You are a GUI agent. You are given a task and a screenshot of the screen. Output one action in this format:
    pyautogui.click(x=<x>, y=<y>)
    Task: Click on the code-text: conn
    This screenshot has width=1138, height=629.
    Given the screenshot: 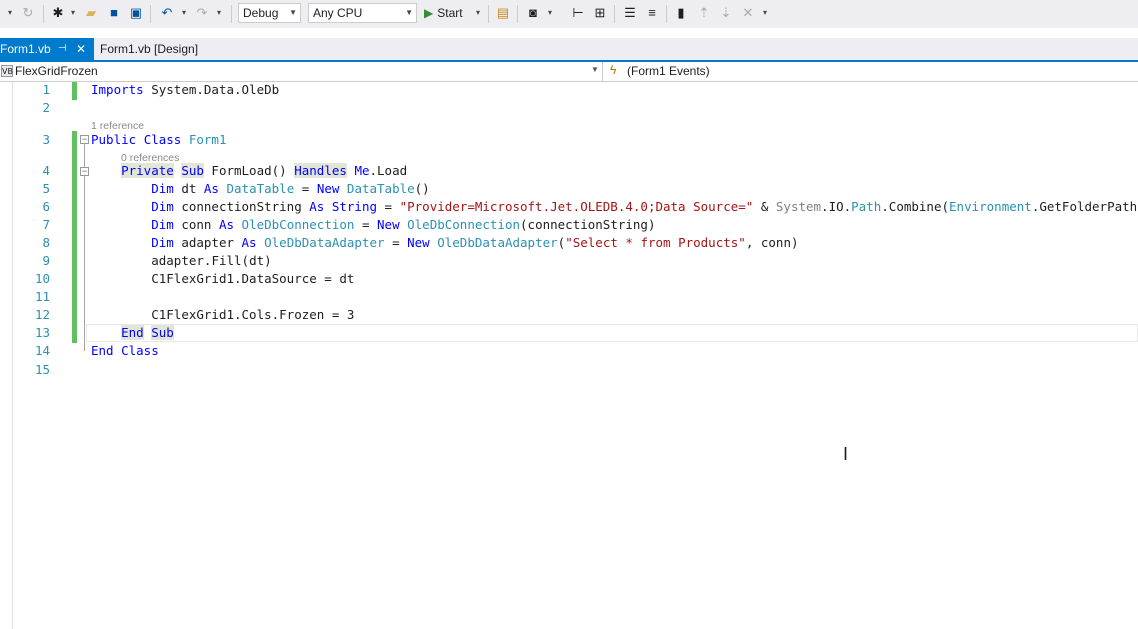 What is the action you would take?
    pyautogui.click(x=196, y=224)
    